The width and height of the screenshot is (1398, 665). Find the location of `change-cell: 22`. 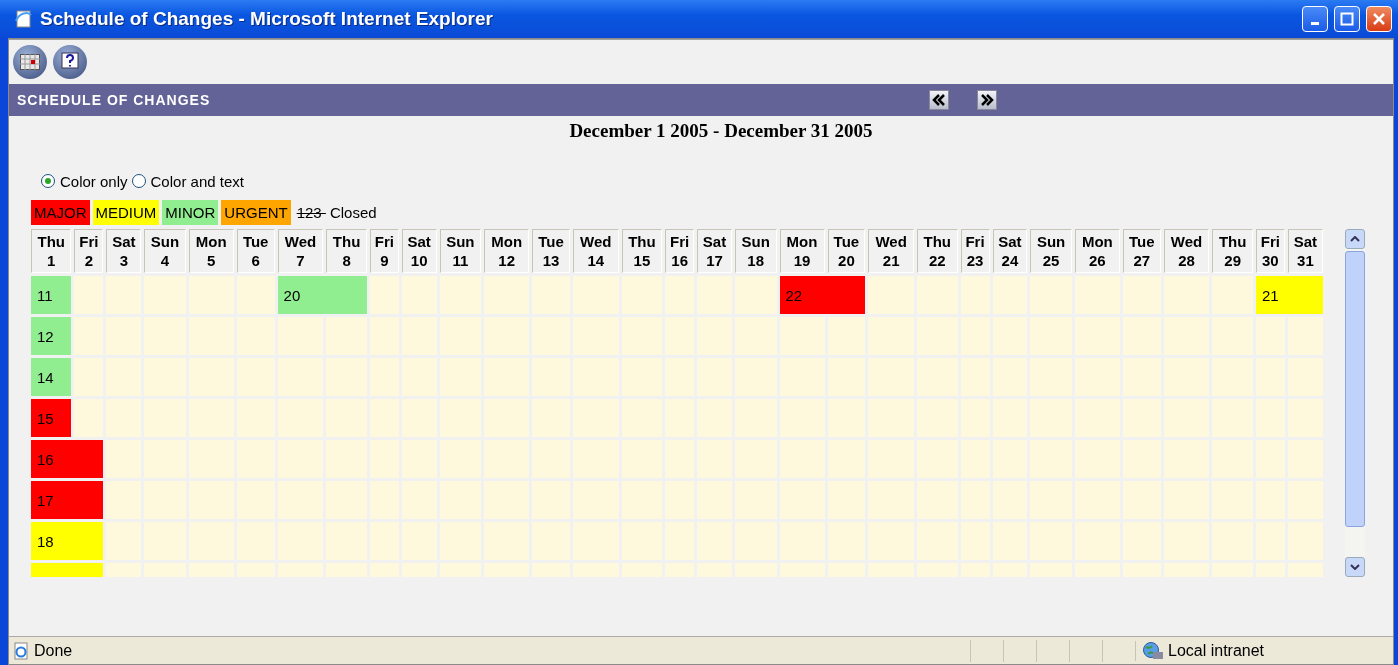

change-cell: 22 is located at coordinates (822, 295).